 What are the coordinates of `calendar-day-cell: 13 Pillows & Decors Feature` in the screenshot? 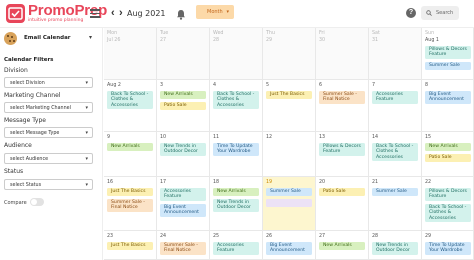 It's located at (342, 154).